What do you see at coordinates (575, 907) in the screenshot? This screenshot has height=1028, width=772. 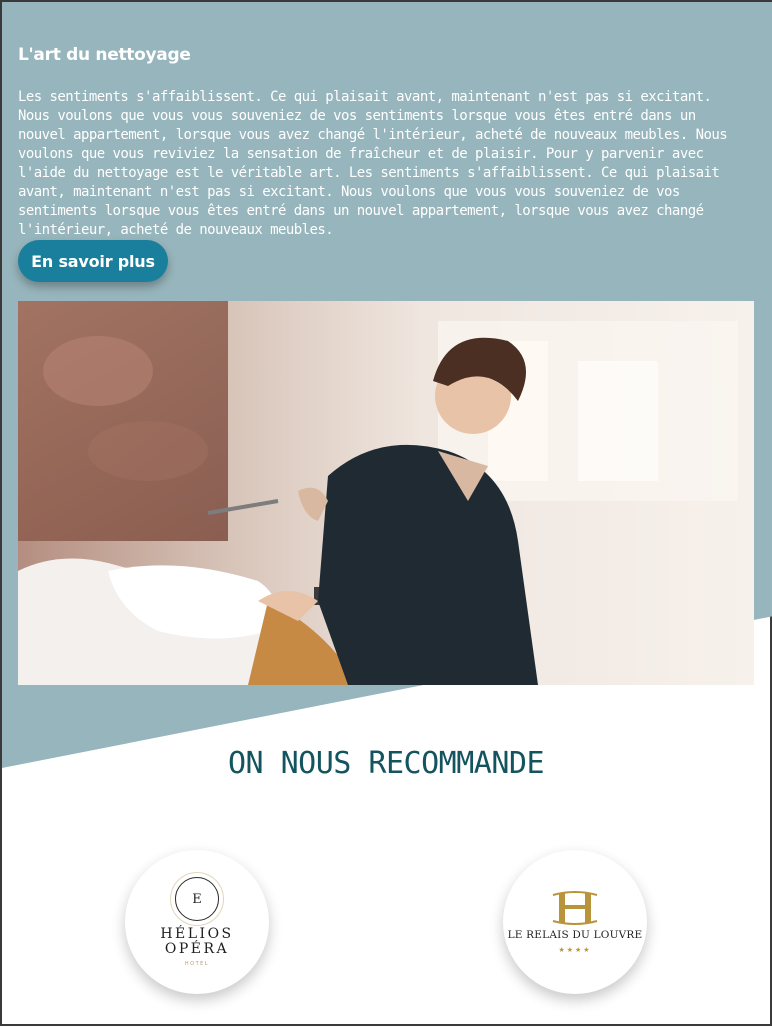 I see `relais-h-crest-icon` at bounding box center [575, 907].